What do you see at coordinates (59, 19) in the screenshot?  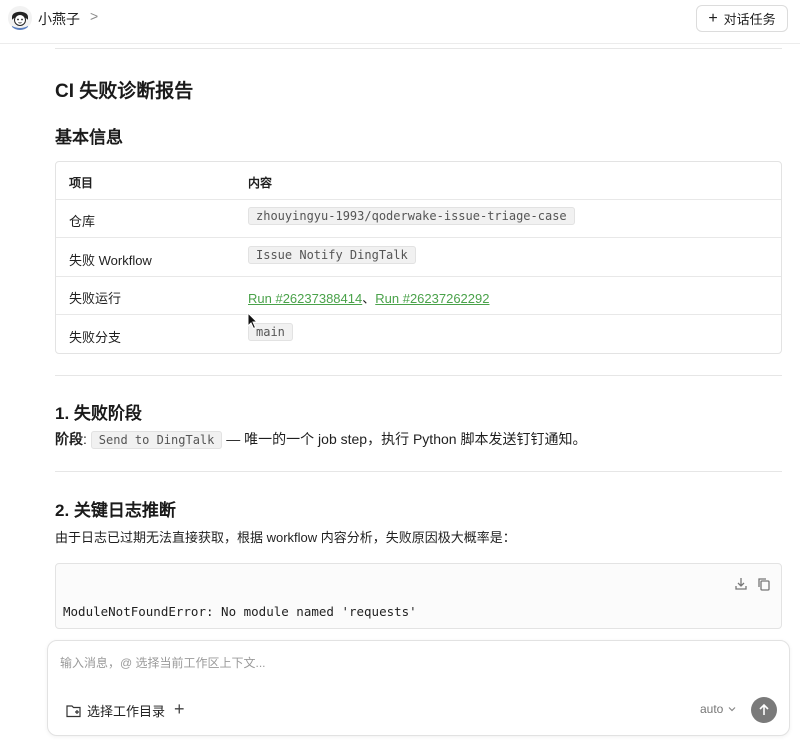 I see `agent-name: 小燕子` at bounding box center [59, 19].